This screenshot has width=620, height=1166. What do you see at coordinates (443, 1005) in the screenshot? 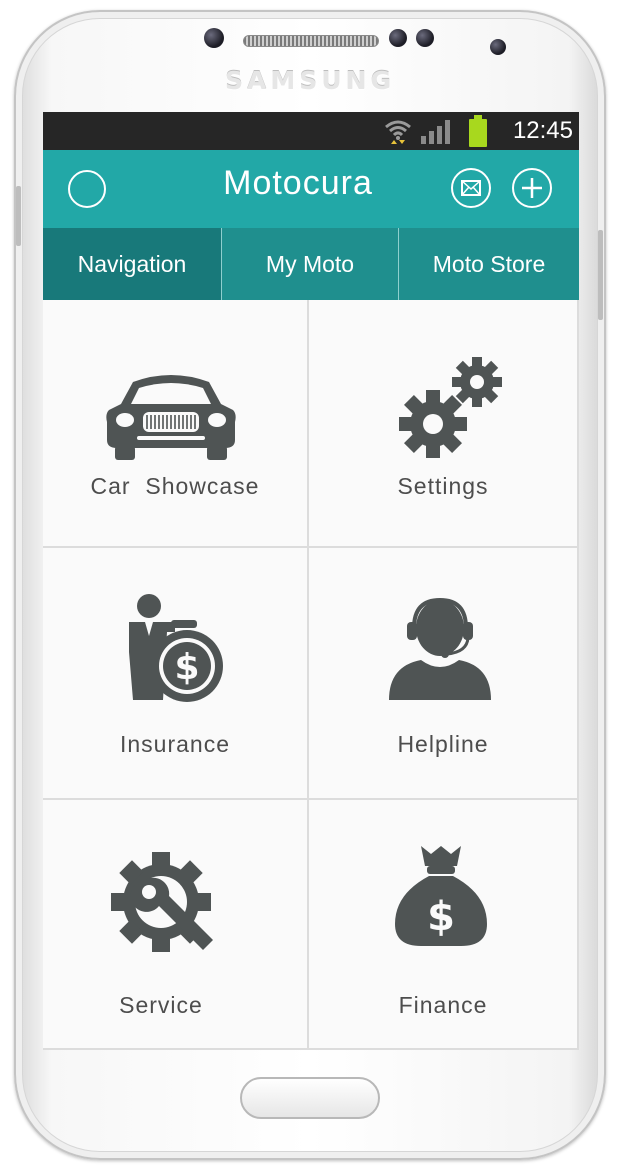
I see `tile-label: Finance` at bounding box center [443, 1005].